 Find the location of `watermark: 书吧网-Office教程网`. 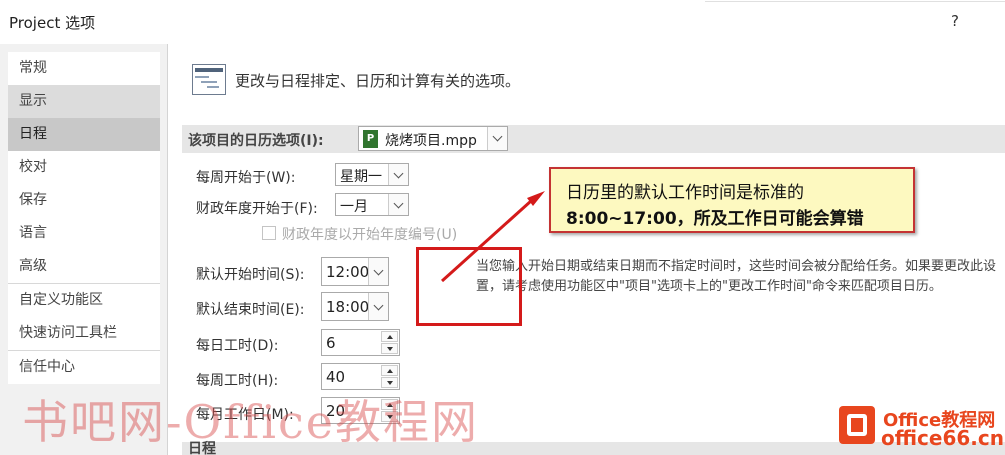

watermark: 书吧网-Office教程网 is located at coordinates (251, 422).